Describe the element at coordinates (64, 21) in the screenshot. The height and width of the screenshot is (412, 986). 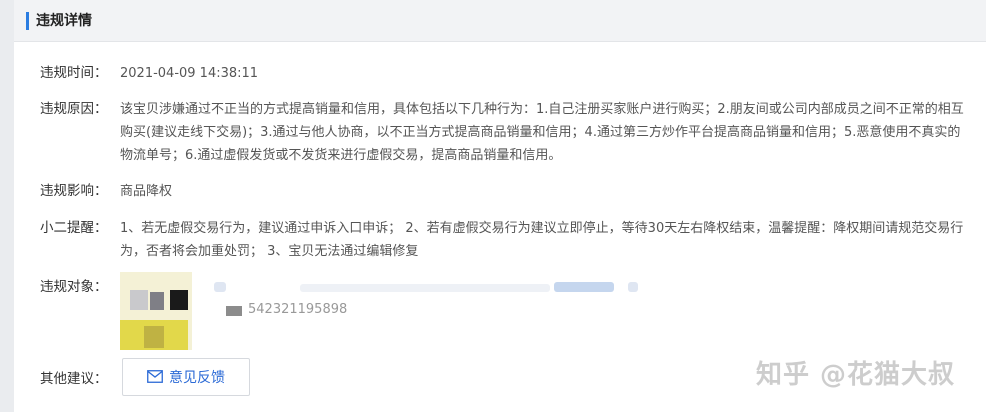
I see `page-title: 违规详情` at that location.